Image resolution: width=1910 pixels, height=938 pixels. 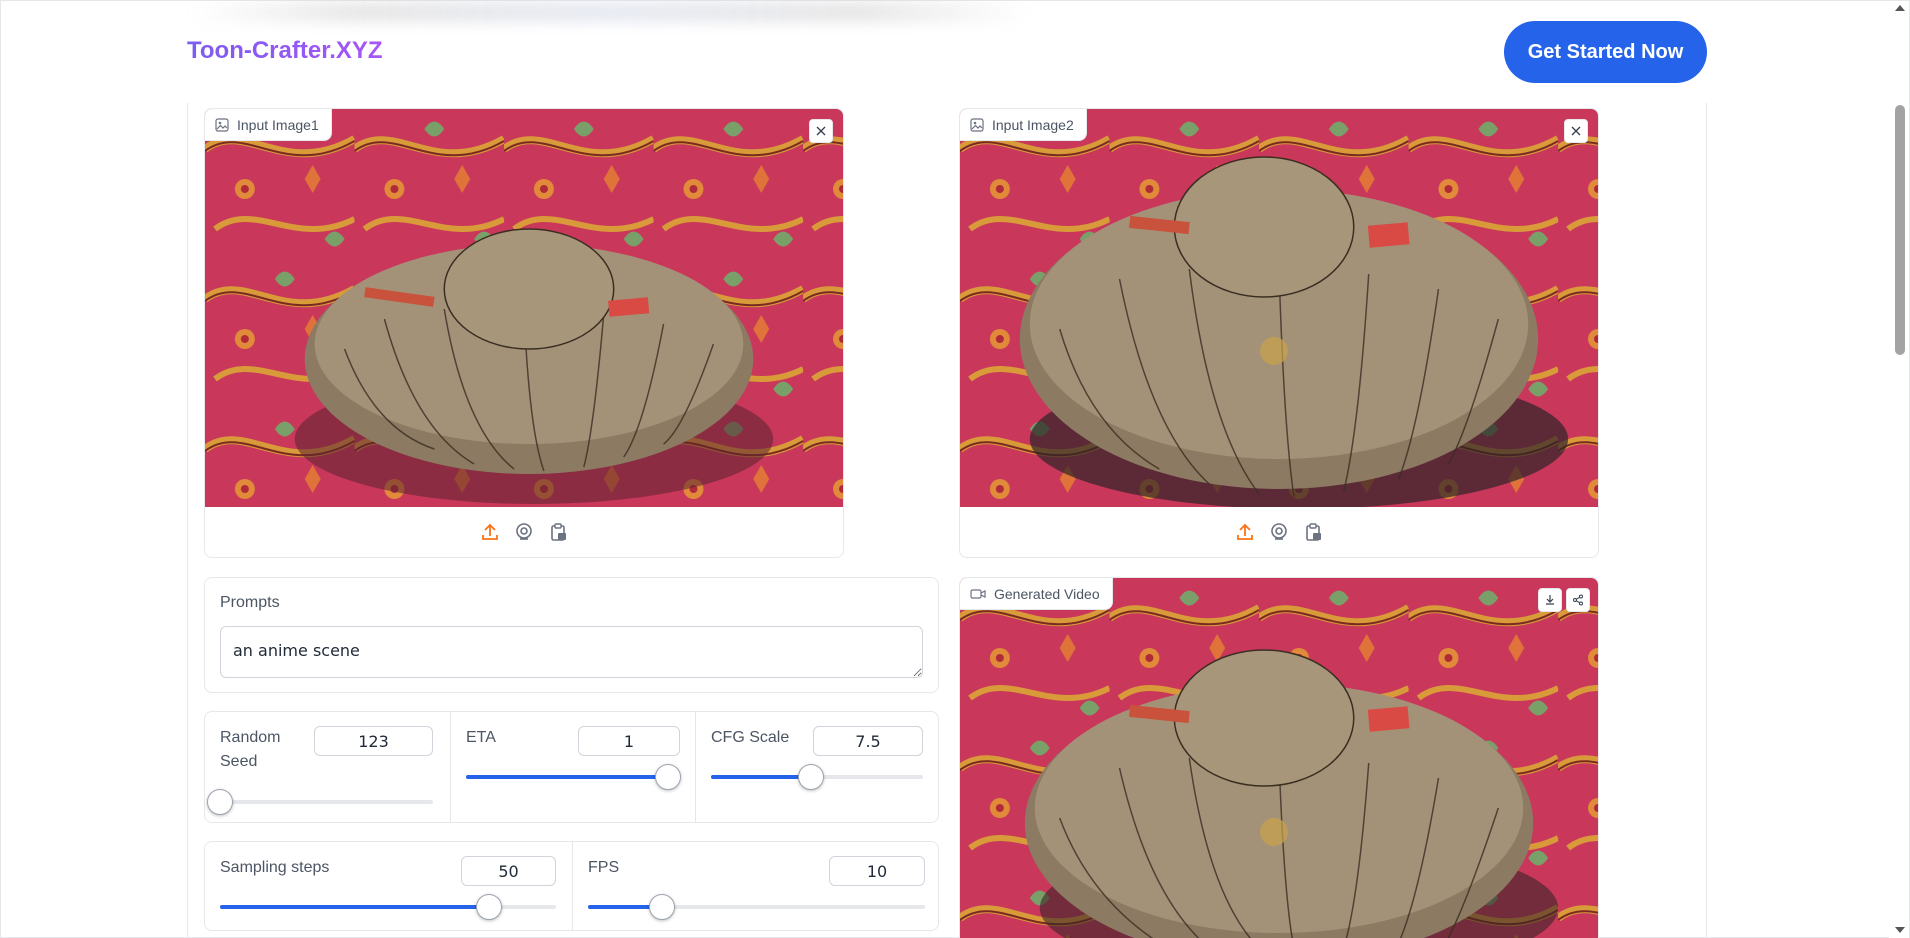 What do you see at coordinates (1578, 600) in the screenshot?
I see `share-icon` at bounding box center [1578, 600].